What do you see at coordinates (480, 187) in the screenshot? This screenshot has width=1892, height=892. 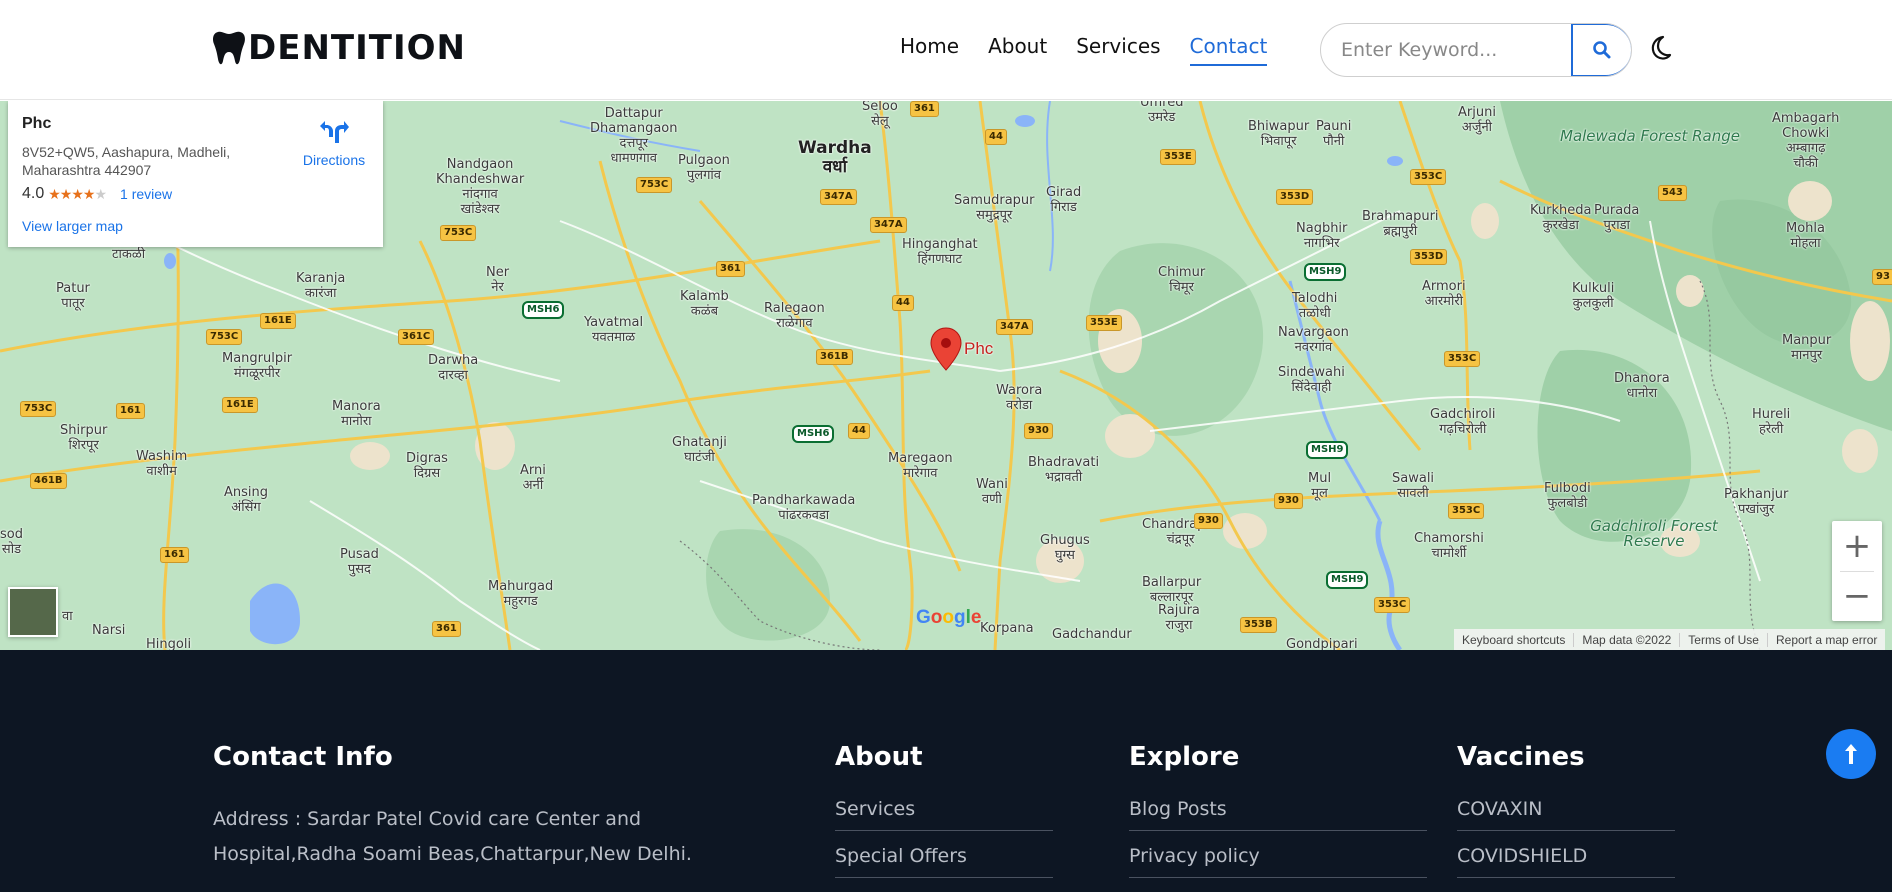 I see `place-label: Nandgaon Khandeshwar नांदगाव खांडेश्वर` at bounding box center [480, 187].